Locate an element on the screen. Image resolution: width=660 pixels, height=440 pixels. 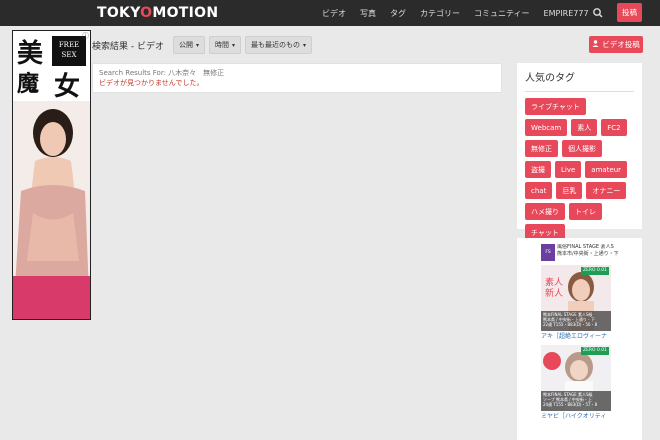
main-nav: ビデオ 写真 タグ カテゴリー コミュニティー EMPIRE777 is located at coordinates (462, 13).